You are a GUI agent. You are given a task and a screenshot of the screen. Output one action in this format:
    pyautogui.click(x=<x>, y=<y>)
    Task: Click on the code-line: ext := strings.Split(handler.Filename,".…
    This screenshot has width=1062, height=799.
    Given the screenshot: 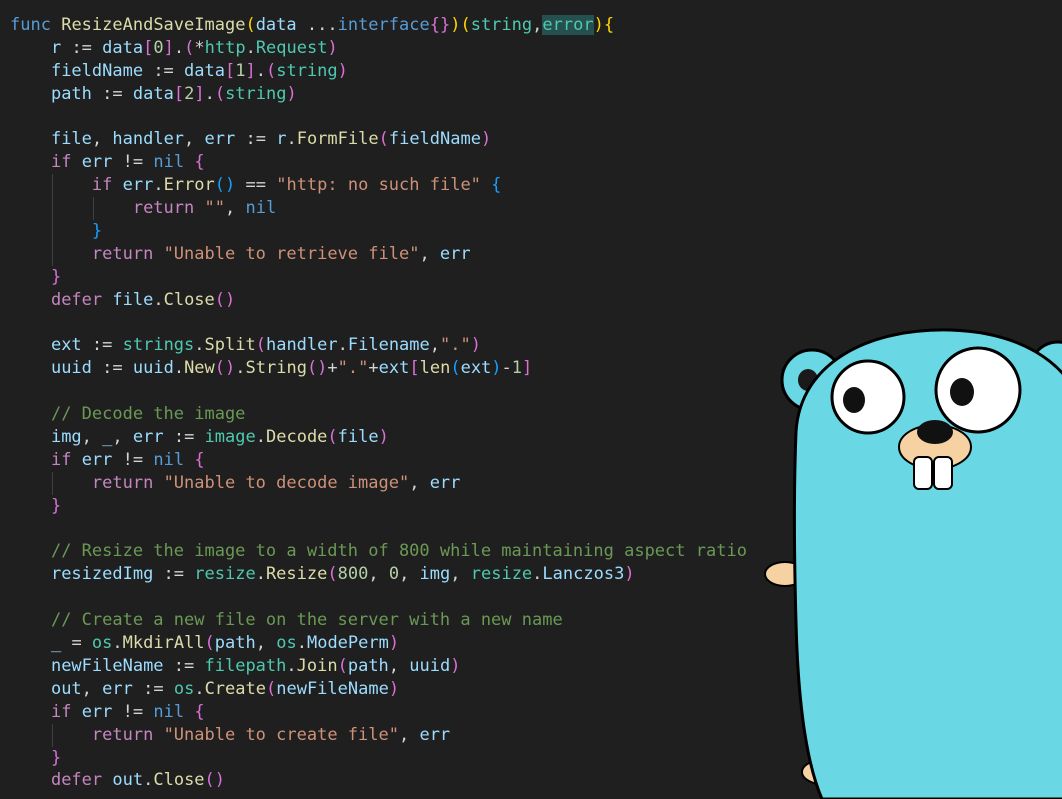 What is the action you would take?
    pyautogui.click(x=378, y=345)
    